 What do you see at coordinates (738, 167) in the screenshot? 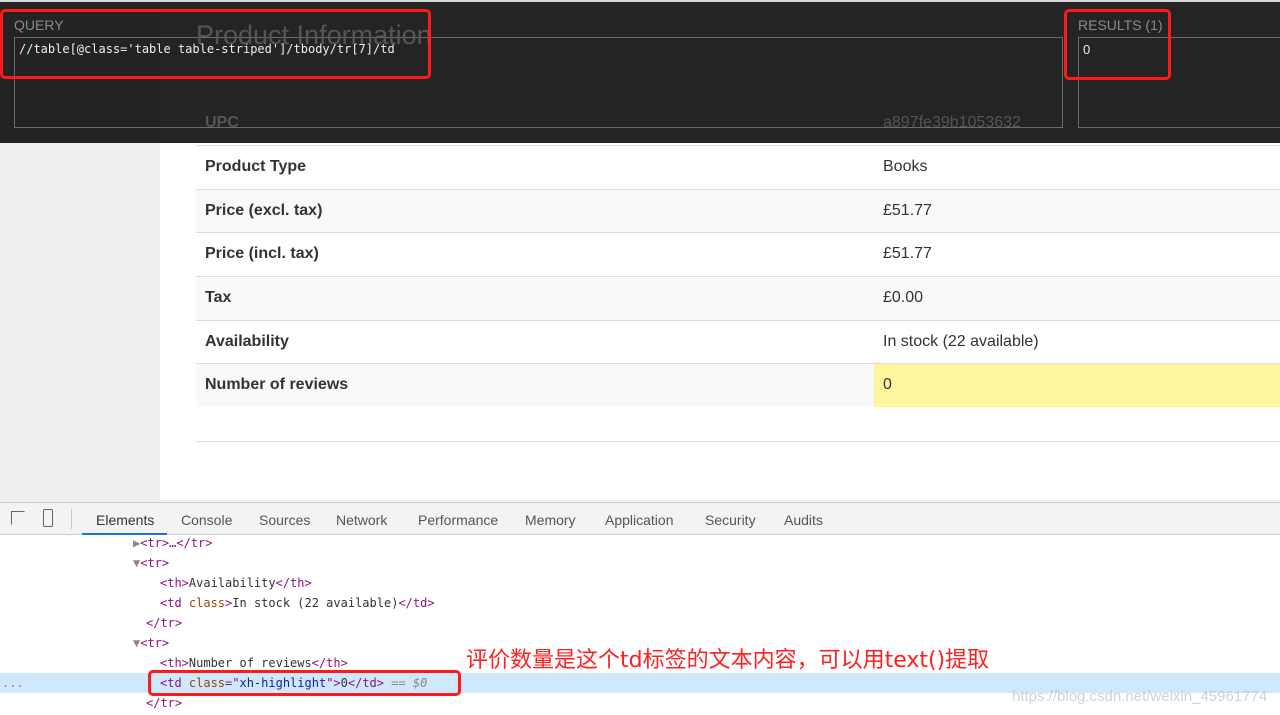
I see `table-row: Product Type Books` at bounding box center [738, 167].